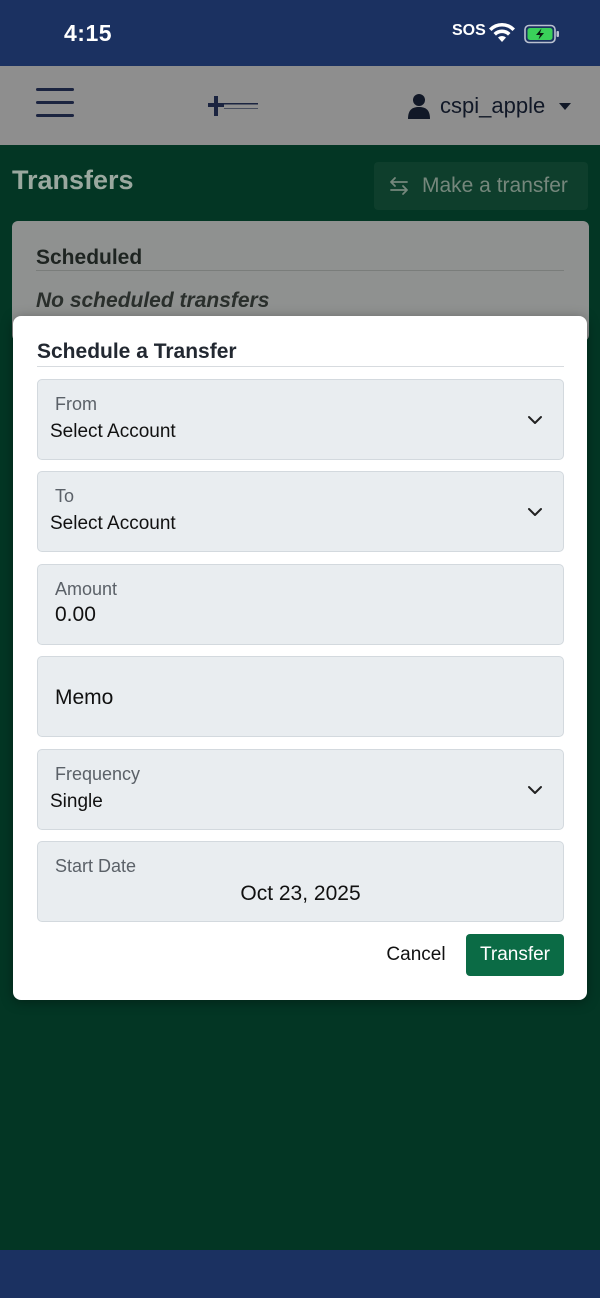  I want to click on swap-arrows-icon, so click(399, 186).